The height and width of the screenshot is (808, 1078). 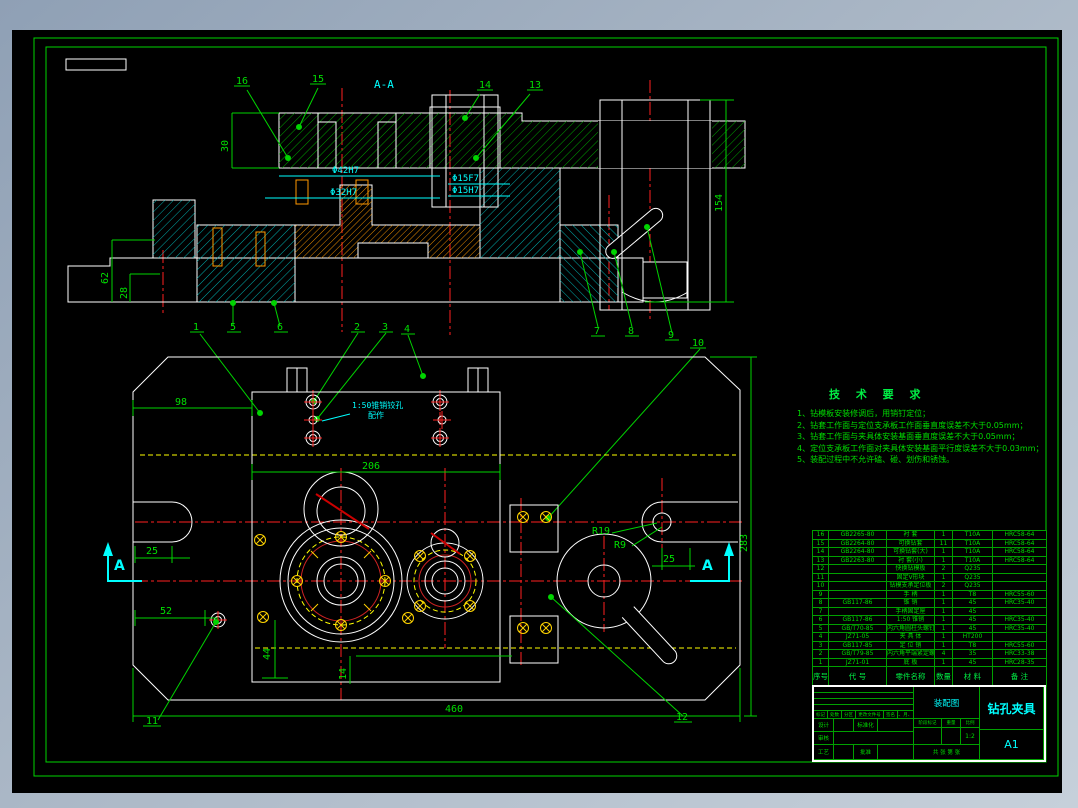 I want to click on svg-text: 30, so click(x=225, y=146).